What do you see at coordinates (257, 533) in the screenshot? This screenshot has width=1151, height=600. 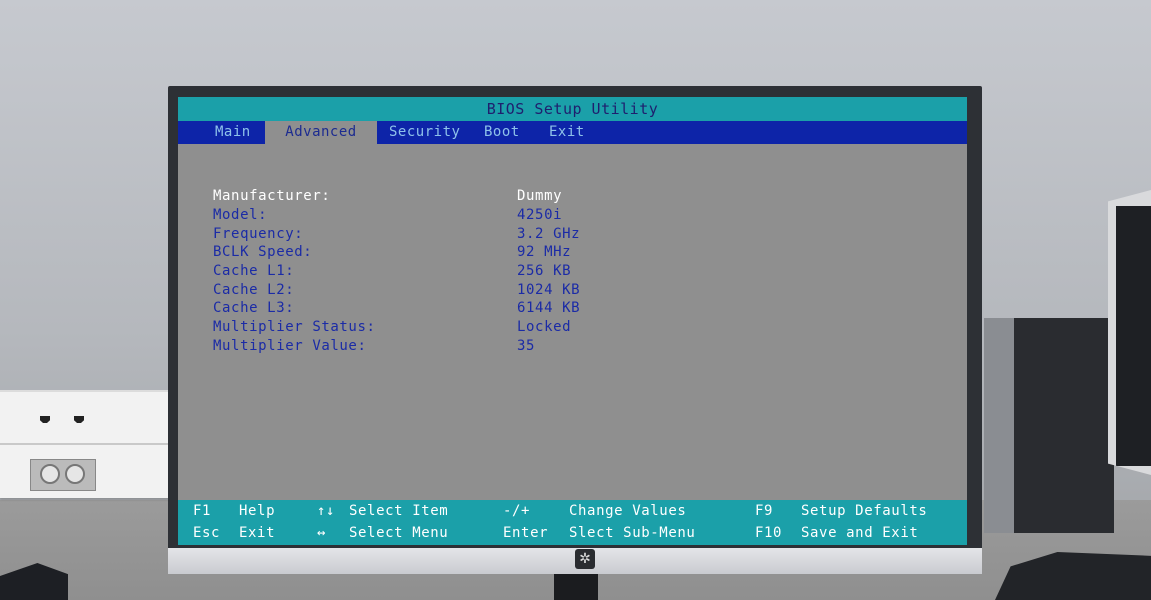 I see `key-esc-desc: Exit` at bounding box center [257, 533].